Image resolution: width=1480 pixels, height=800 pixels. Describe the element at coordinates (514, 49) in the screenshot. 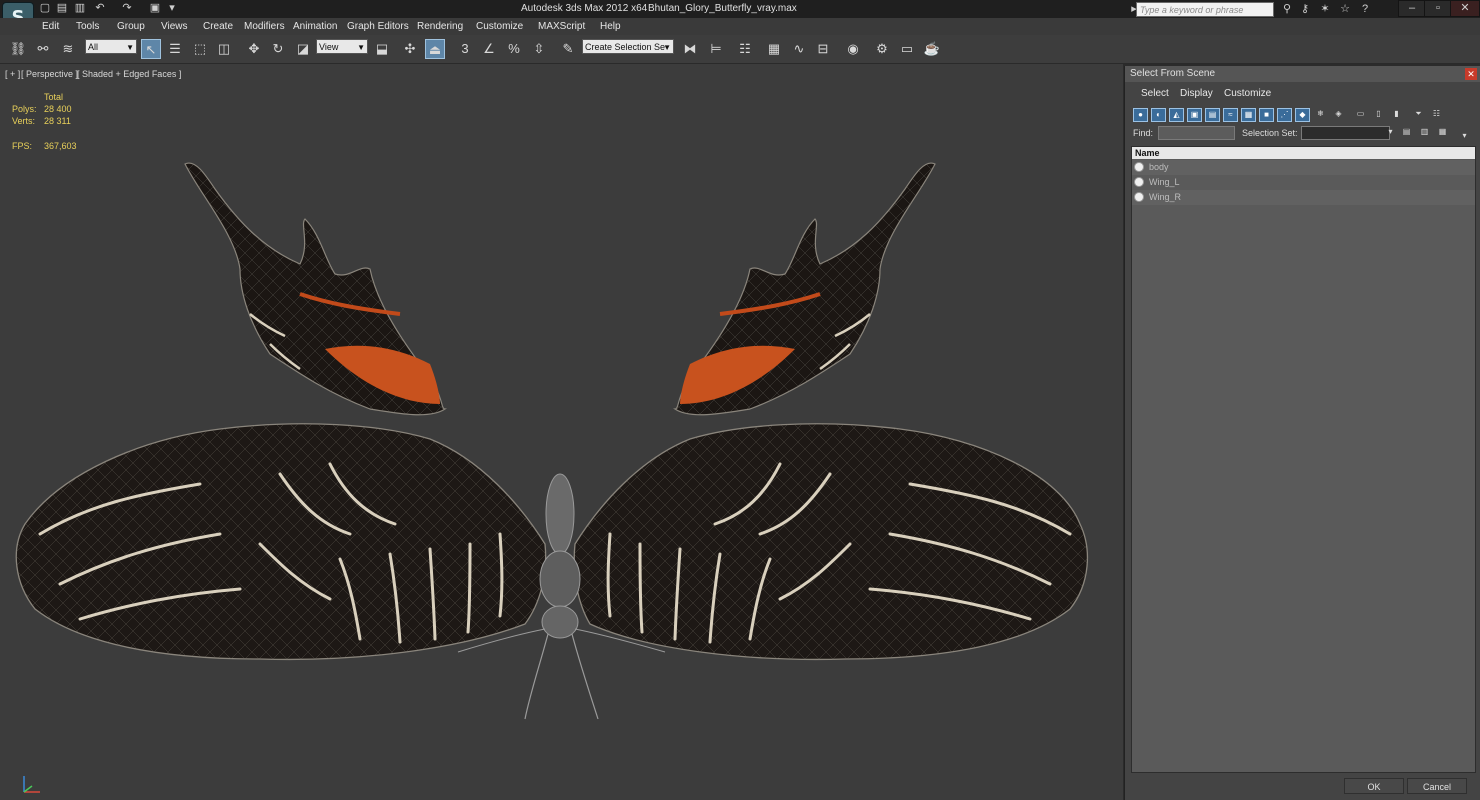

I see `percent-snap-toggle-icon: %` at that location.